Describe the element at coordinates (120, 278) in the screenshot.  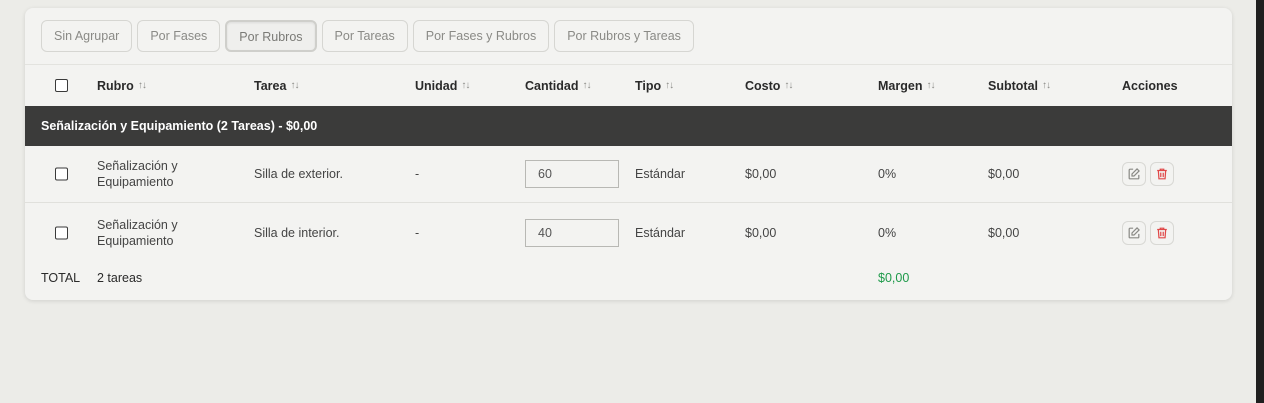
I see `total-count: 2 tareas` at that location.